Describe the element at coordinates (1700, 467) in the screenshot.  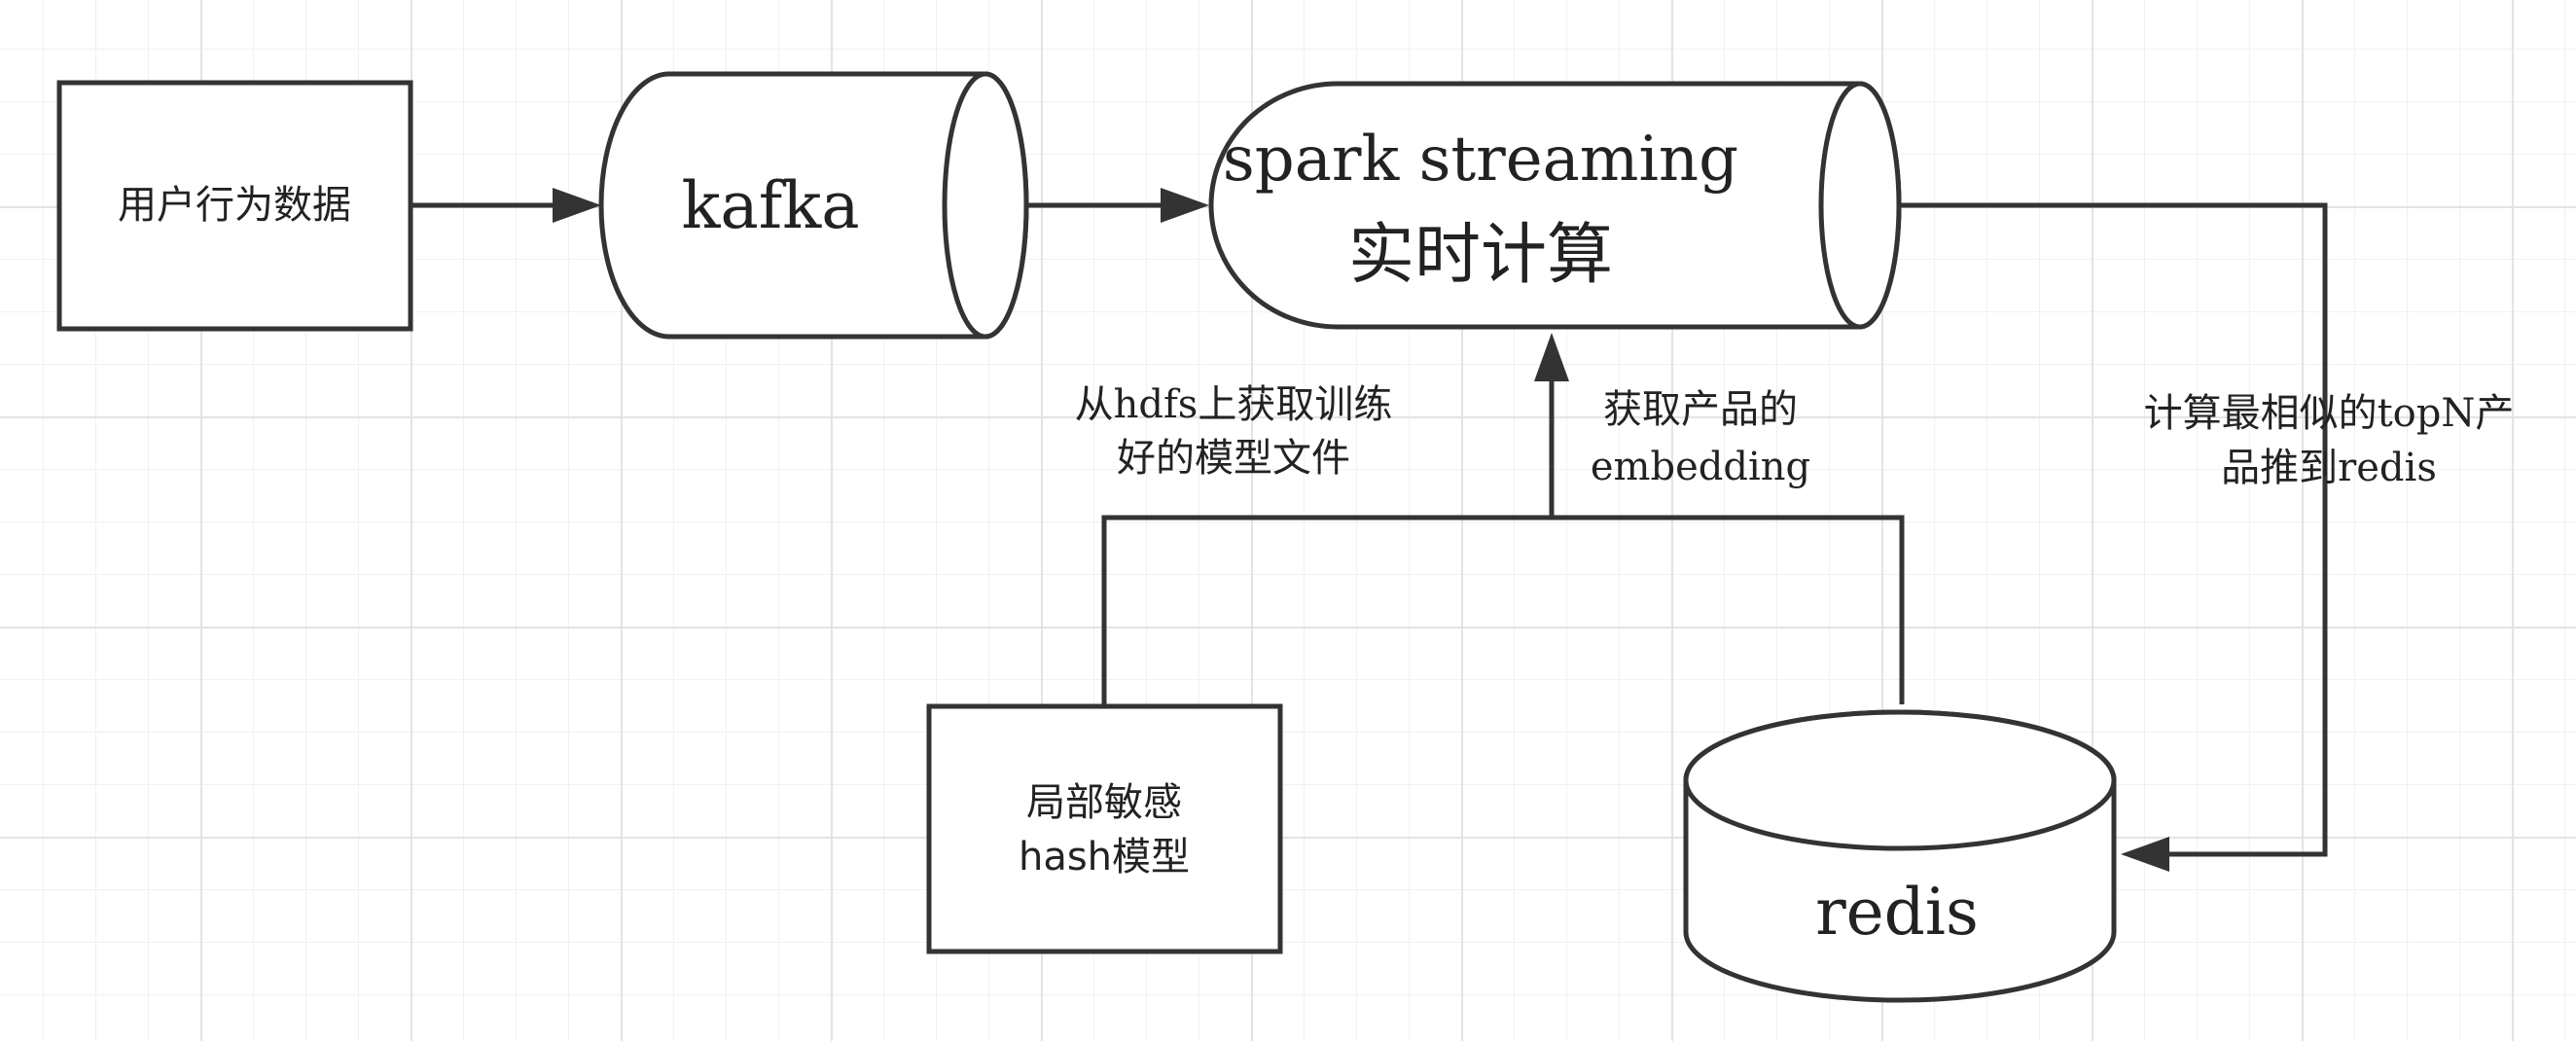
I see `edge-label-embedding-line2: embedding` at that location.